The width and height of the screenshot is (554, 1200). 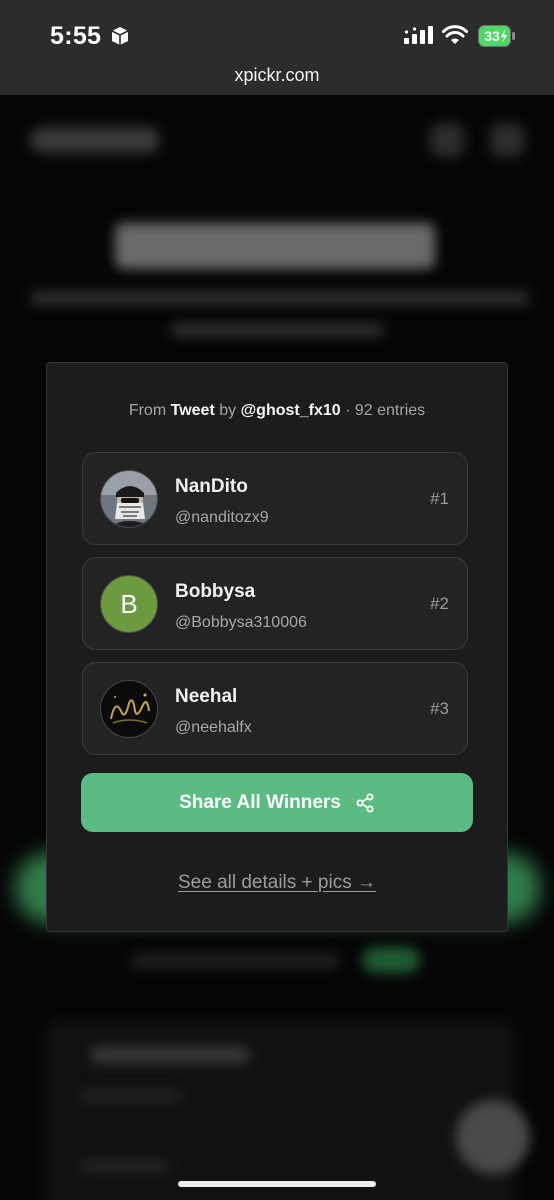 What do you see at coordinates (439, 498) in the screenshot?
I see `winner-rank: #1` at bounding box center [439, 498].